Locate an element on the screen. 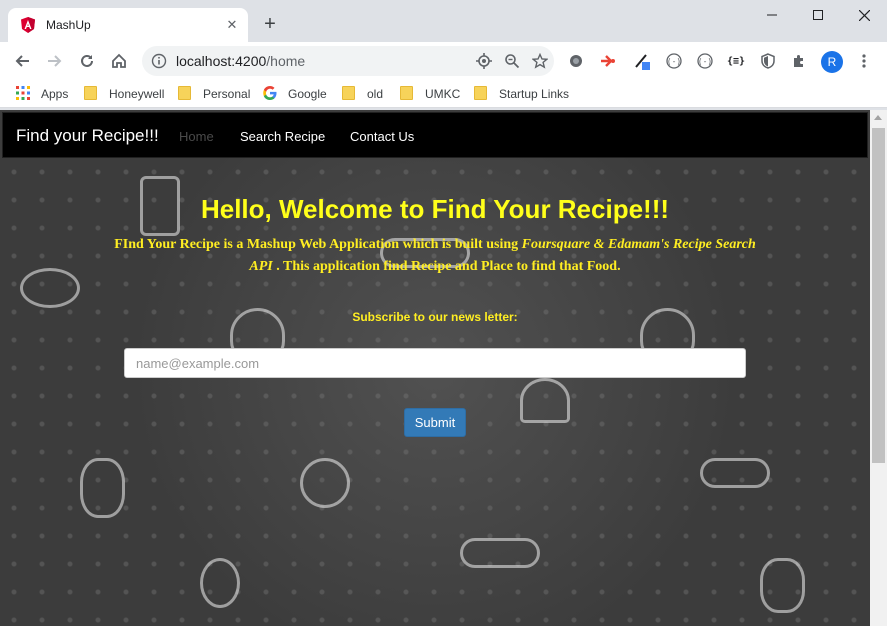 This screenshot has width=887, height=626. scroll-thumb is located at coordinates (878, 295).